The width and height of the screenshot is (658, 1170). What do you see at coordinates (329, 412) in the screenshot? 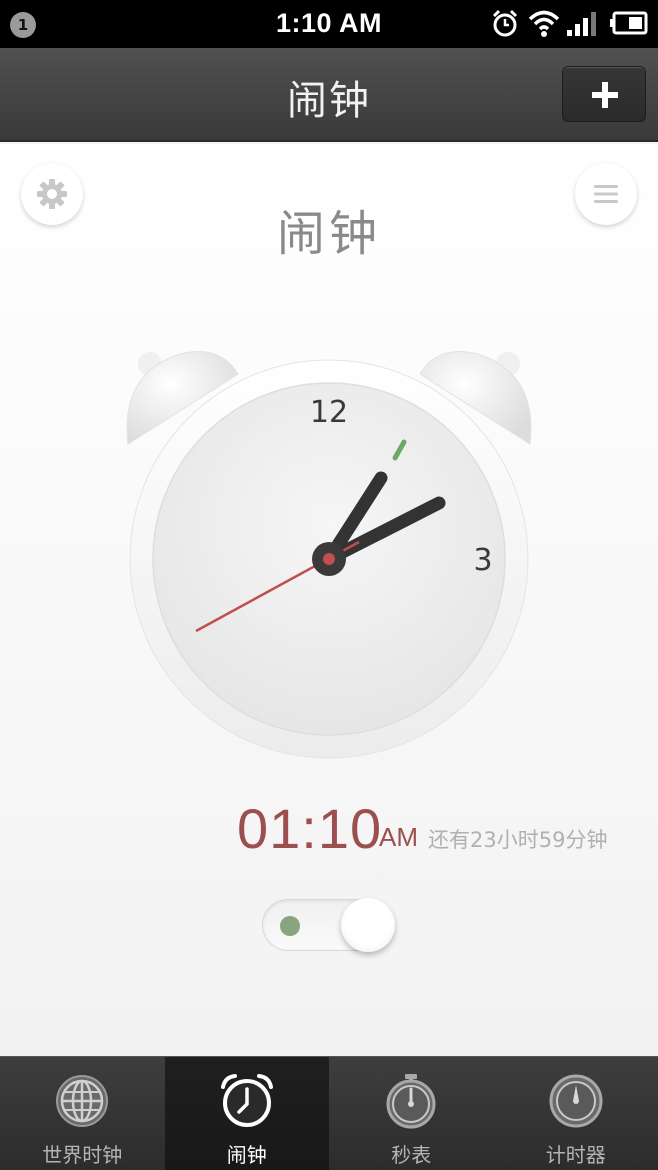
I see `numeral-12: 12` at bounding box center [329, 412].